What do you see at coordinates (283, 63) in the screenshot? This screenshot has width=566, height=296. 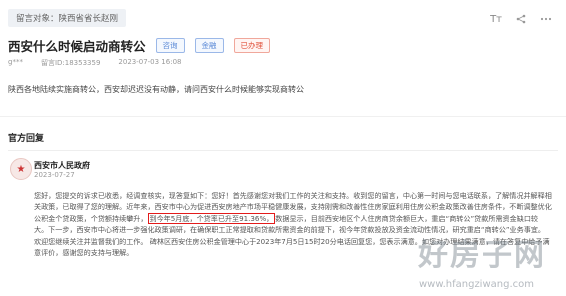 I see `meta-row: g*** 留言ID:18353359 2023-07-03 16:08` at bounding box center [283, 63].